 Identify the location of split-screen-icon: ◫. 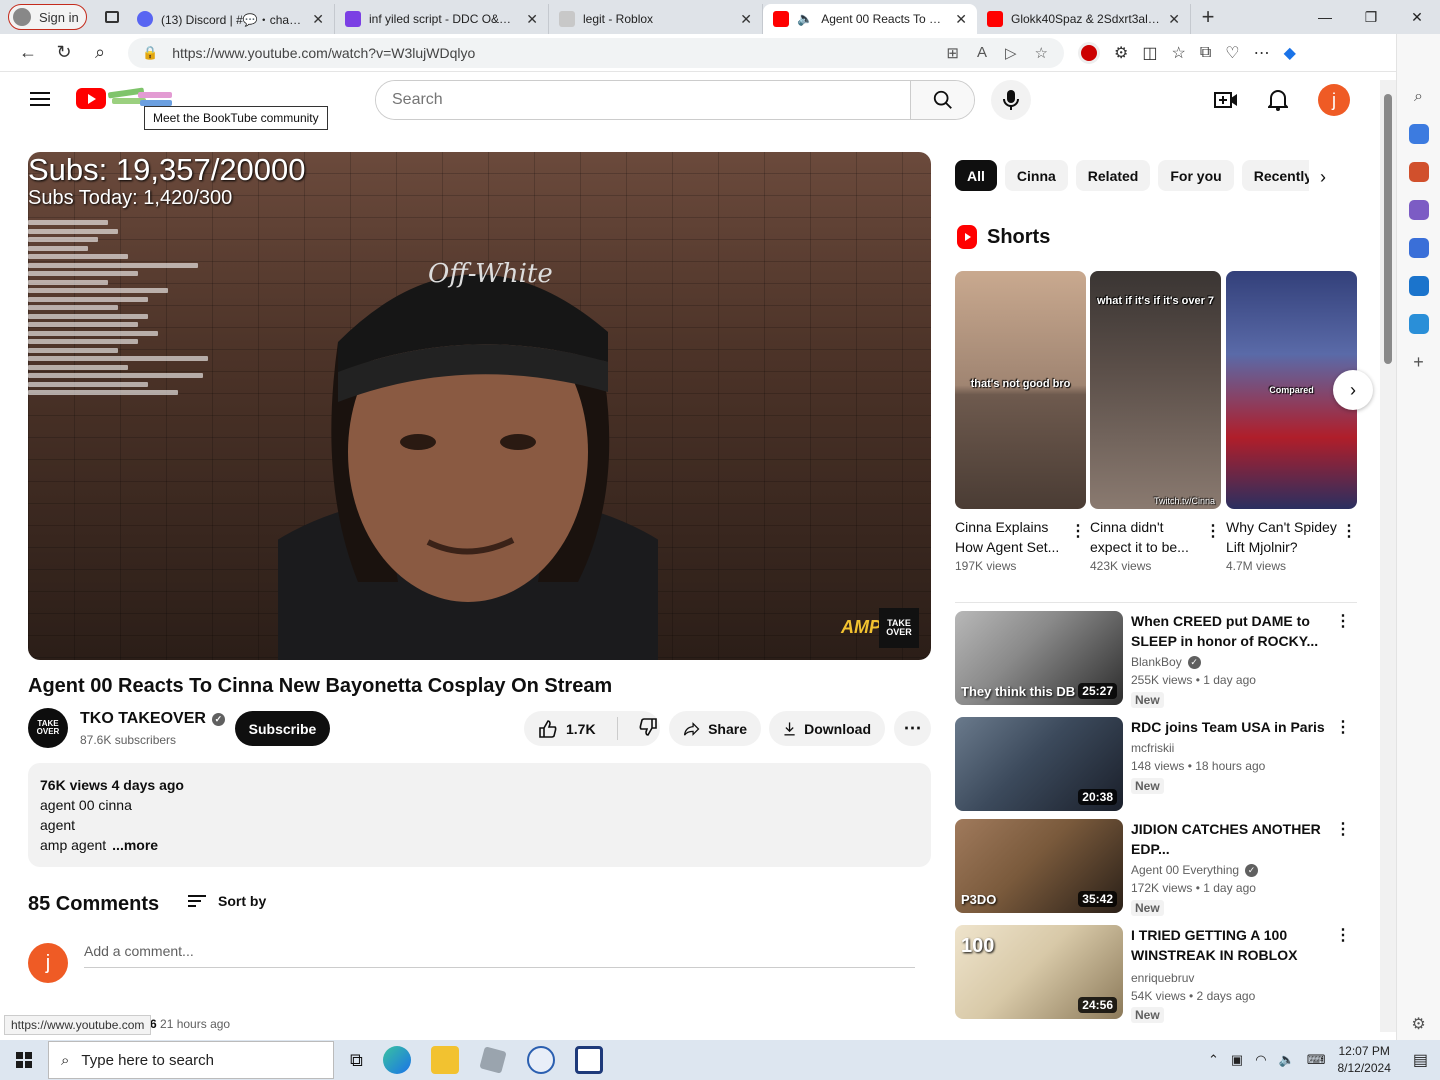
(1149, 53).